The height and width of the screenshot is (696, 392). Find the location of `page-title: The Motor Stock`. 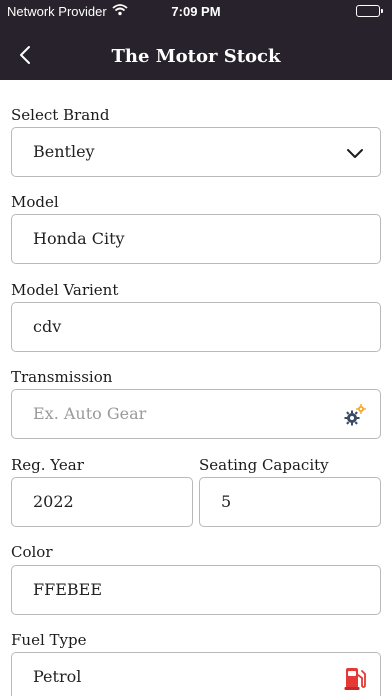

page-title: The Motor Stock is located at coordinates (196, 56).